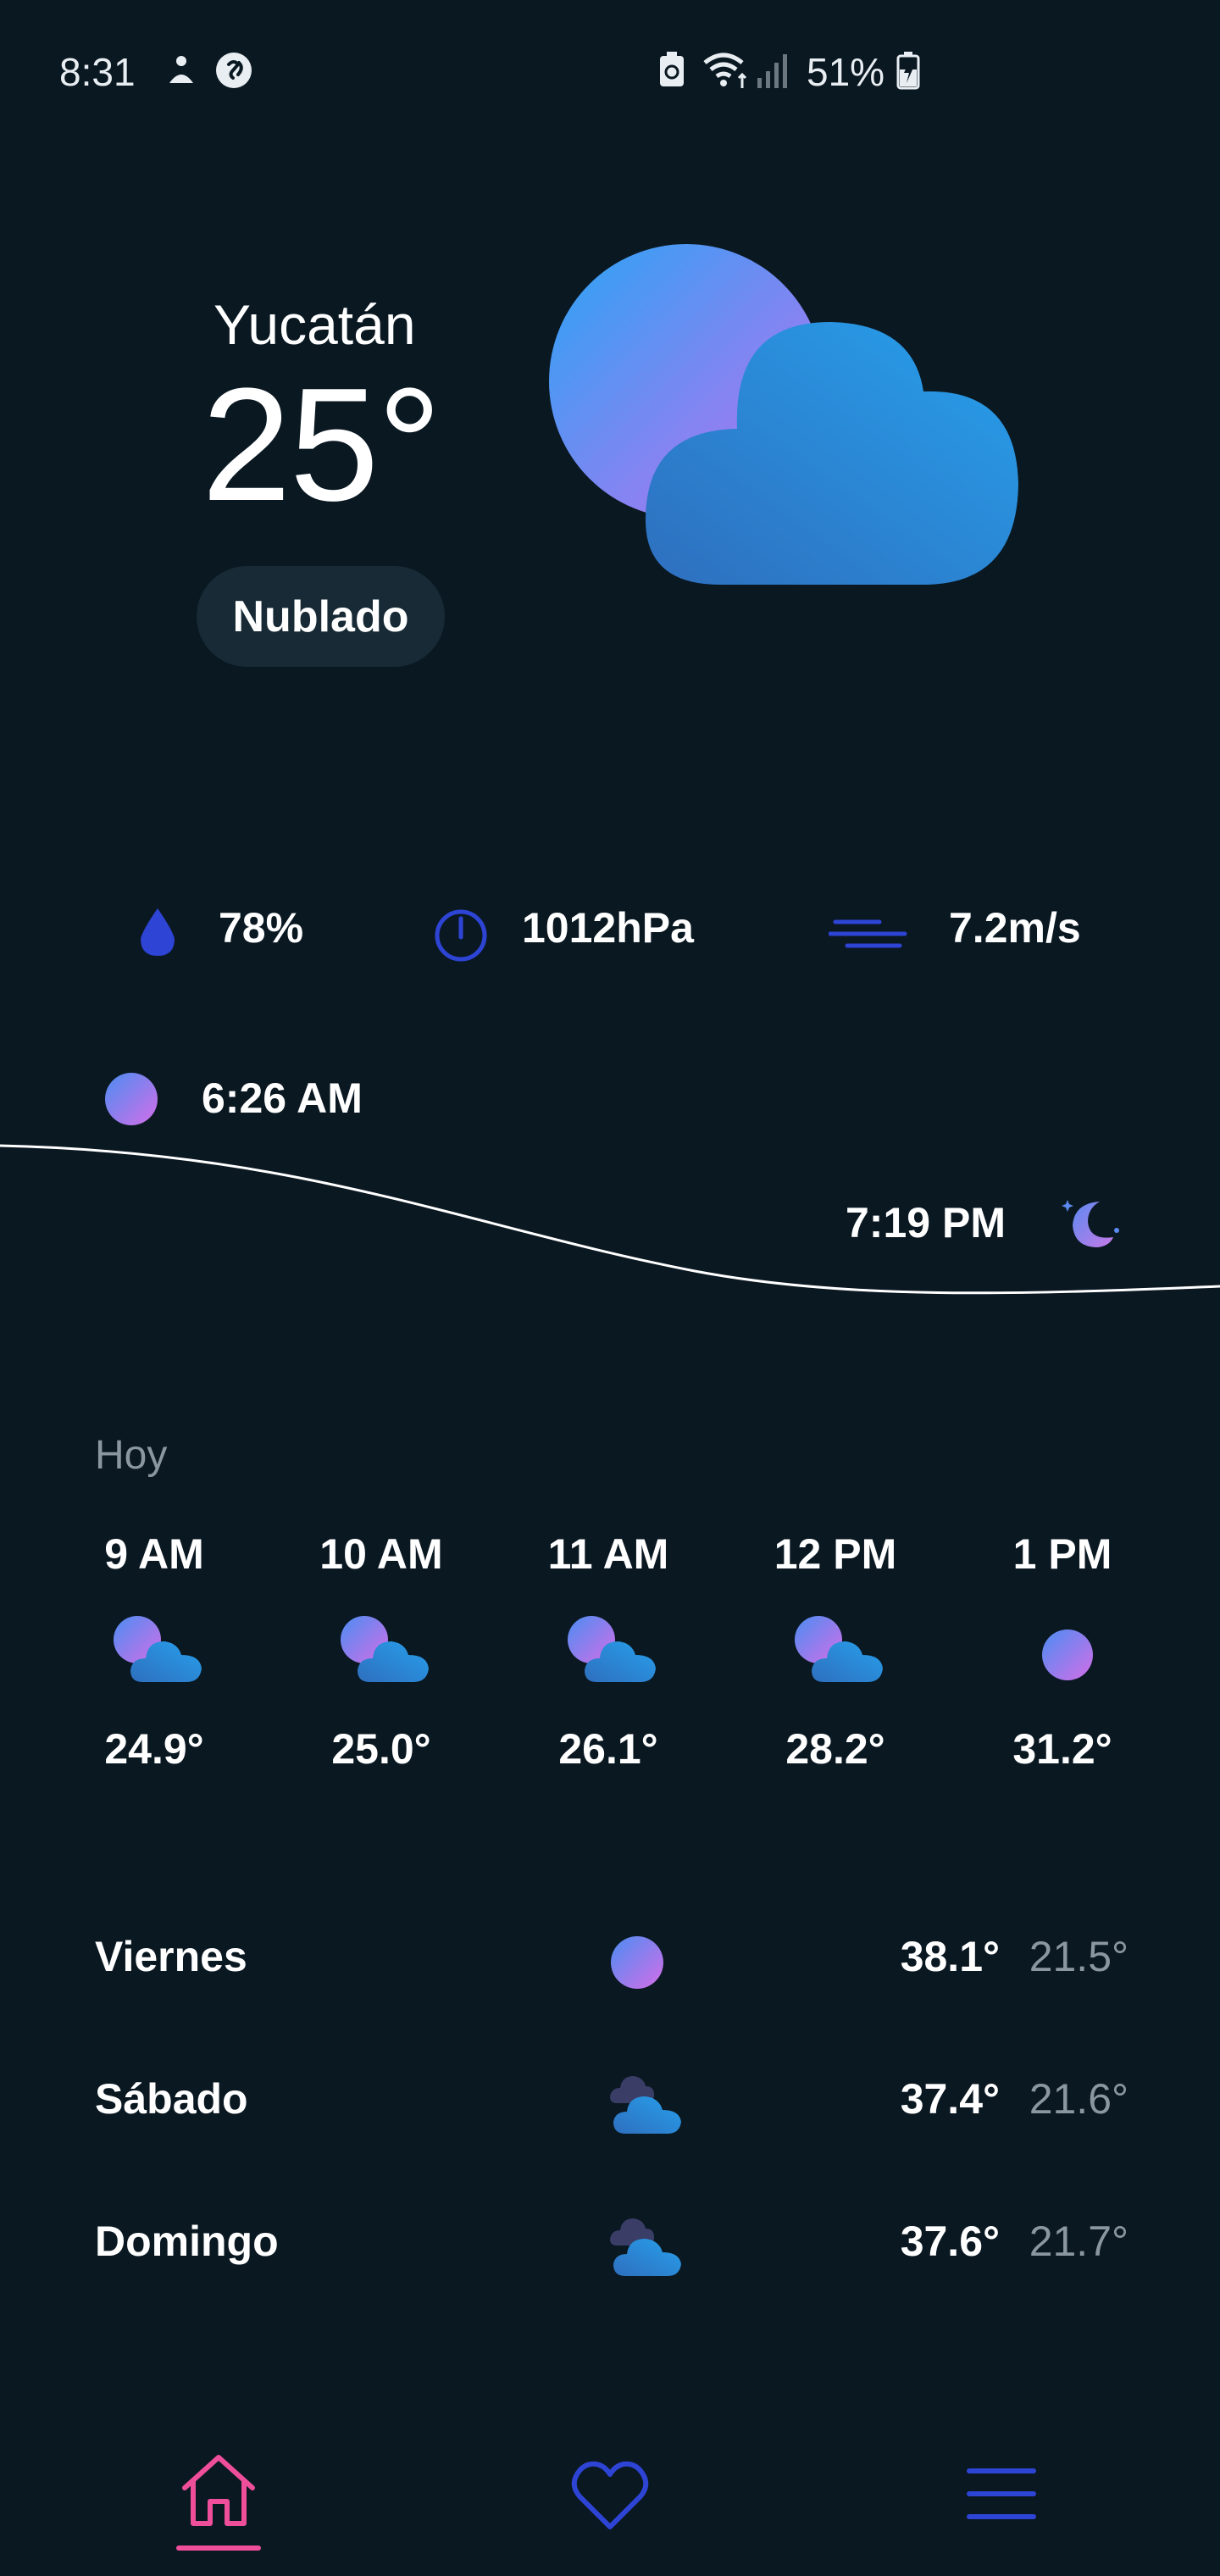  What do you see at coordinates (234, 70) in the screenshot?
I see `shazam-icon` at bounding box center [234, 70].